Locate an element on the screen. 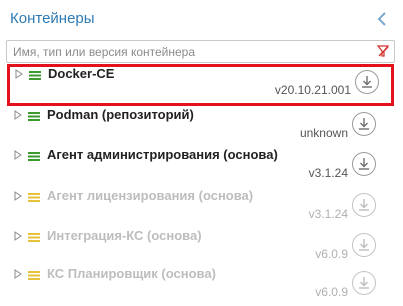 This screenshot has width=403, height=306. container-item: Агент лицензирования (основа) v3.1.24 is located at coordinates (200, 206).